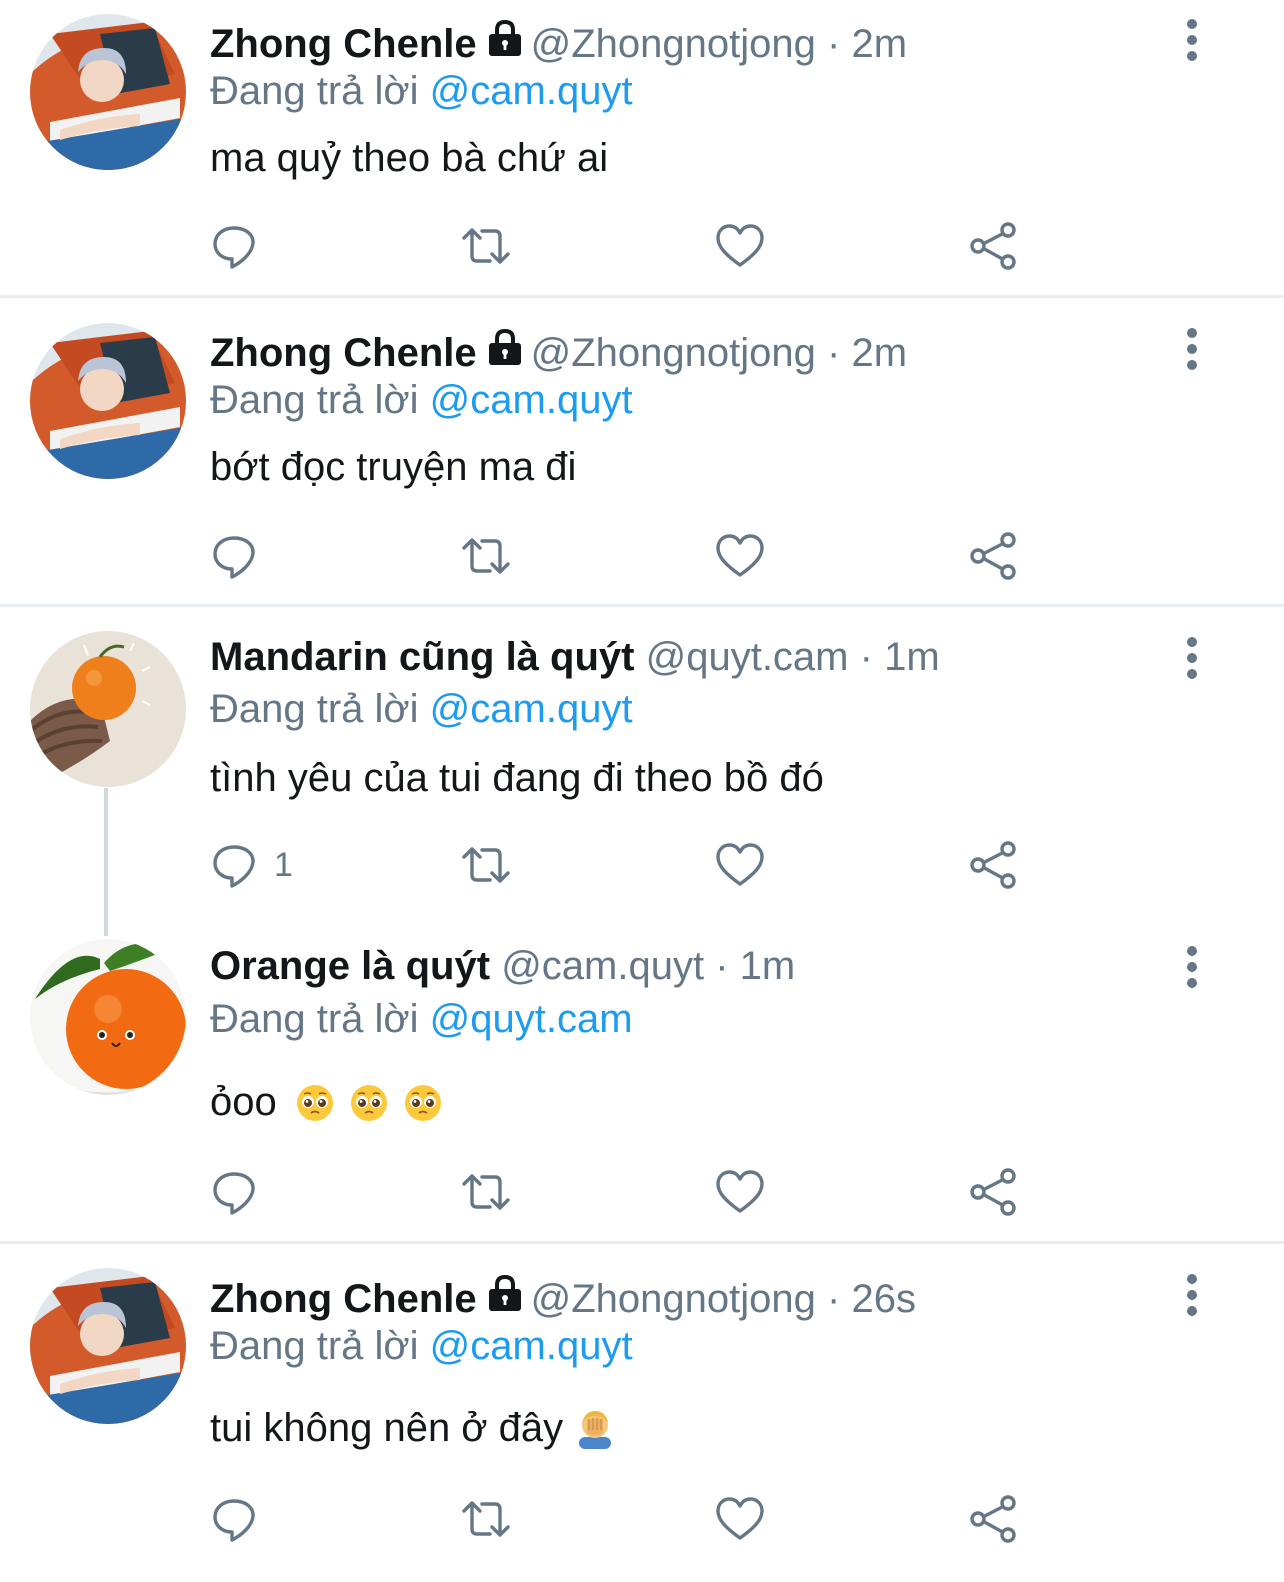 The image size is (1284, 1582). Describe the element at coordinates (531, 1019) in the screenshot. I see `reply-mention: @quyt.cam` at that location.